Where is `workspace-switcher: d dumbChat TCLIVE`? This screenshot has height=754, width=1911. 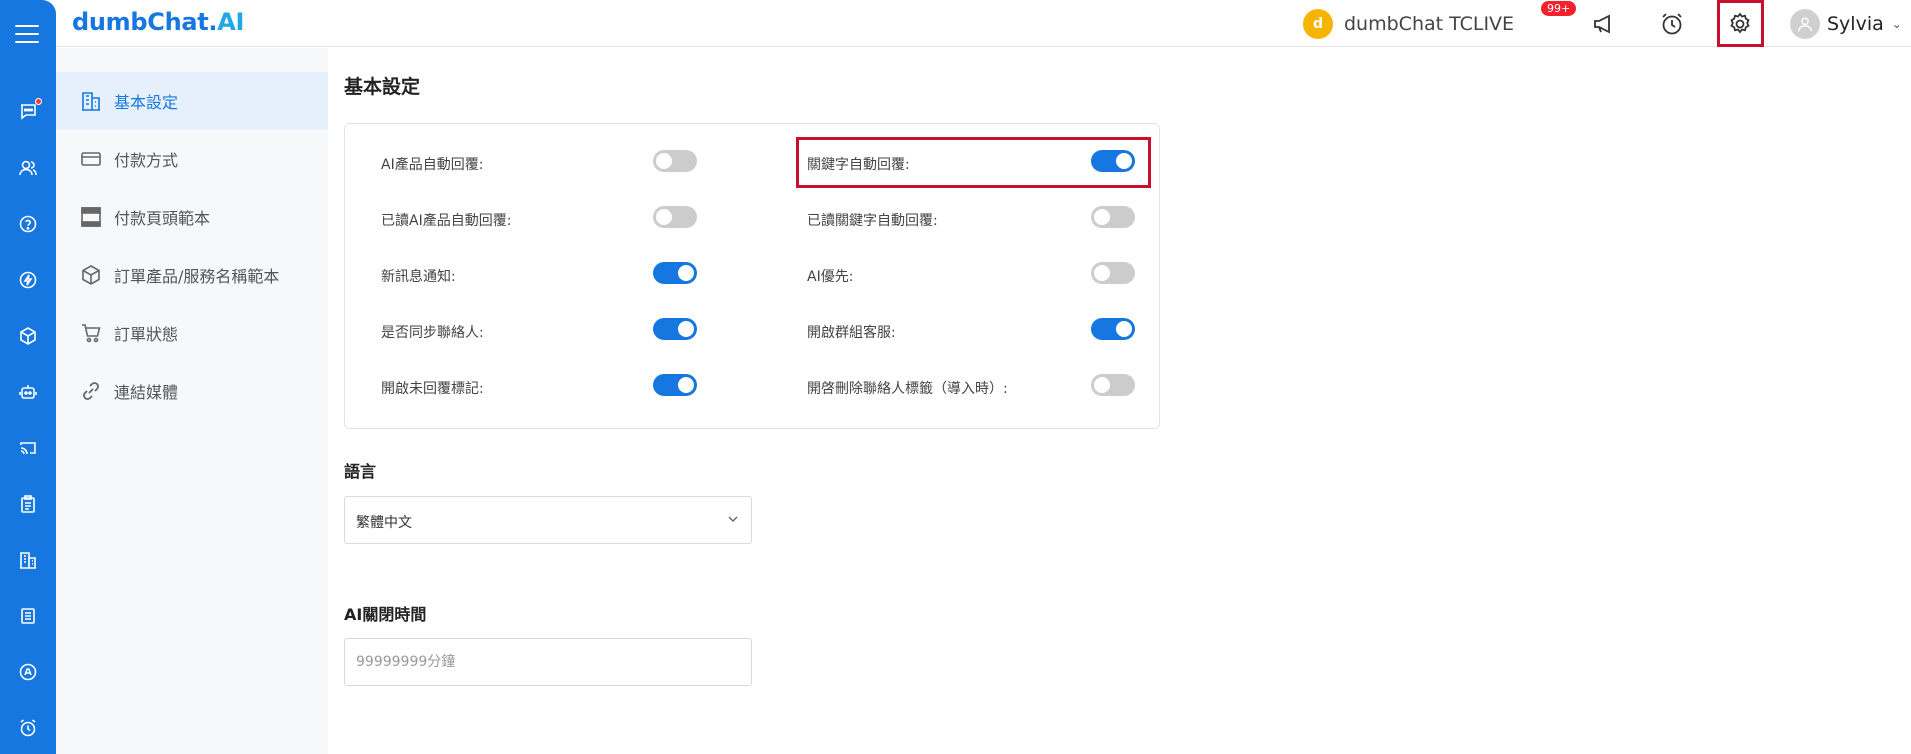 workspace-switcher: d dumbChat TCLIVE is located at coordinates (1408, 24).